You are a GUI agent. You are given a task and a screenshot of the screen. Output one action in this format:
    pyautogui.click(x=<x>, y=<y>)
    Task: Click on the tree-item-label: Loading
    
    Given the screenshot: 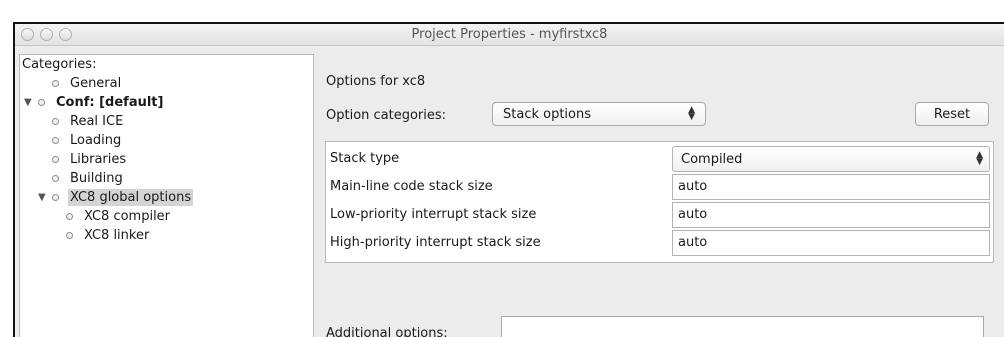 What is the action you would take?
    pyautogui.click(x=96, y=140)
    